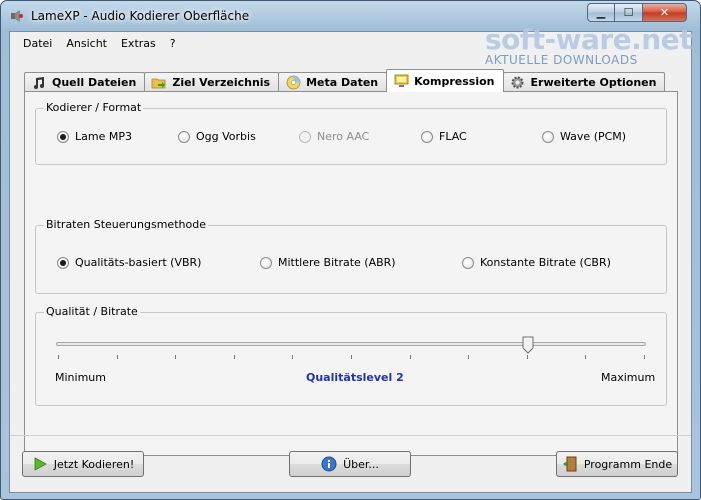 The width and height of the screenshot is (701, 500). I want to click on radio-vbr: Qualitäts-basiert (VBR), so click(129, 262).